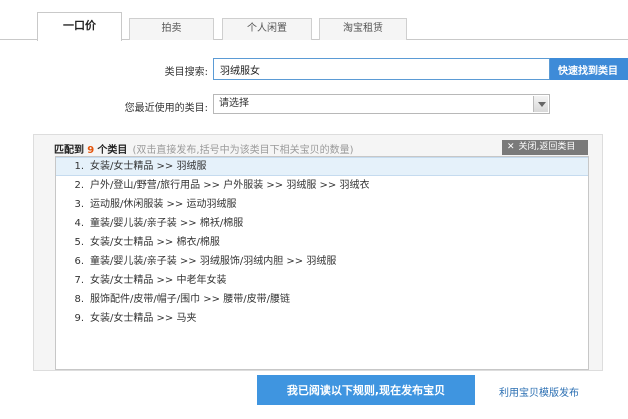  I want to click on recent-category-label: 您最近使用的类目:, so click(166, 108).